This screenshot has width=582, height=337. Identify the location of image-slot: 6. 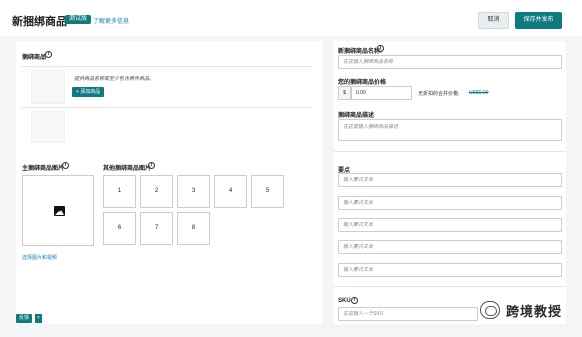
(119, 228).